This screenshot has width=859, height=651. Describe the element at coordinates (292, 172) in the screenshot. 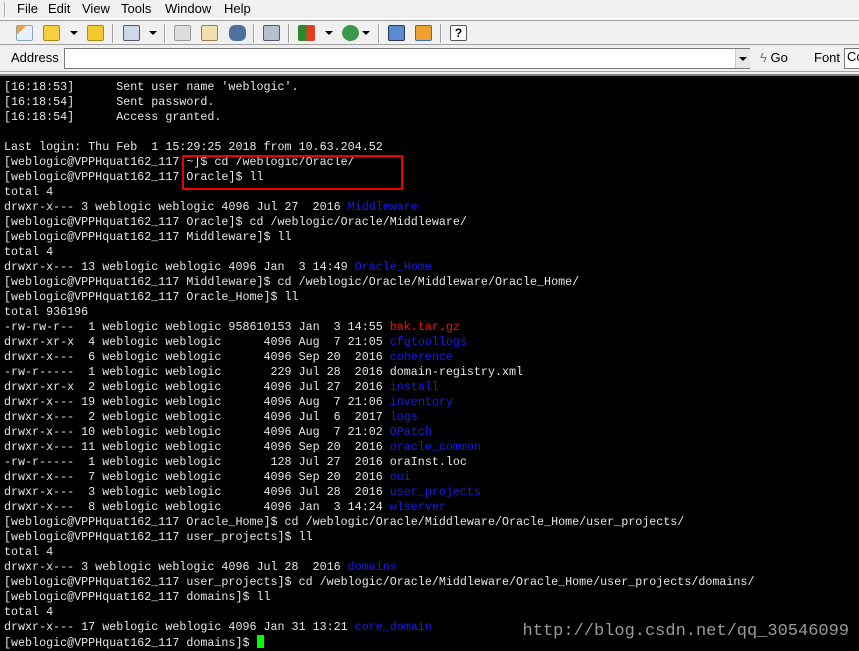

I see `highlight-box` at that location.